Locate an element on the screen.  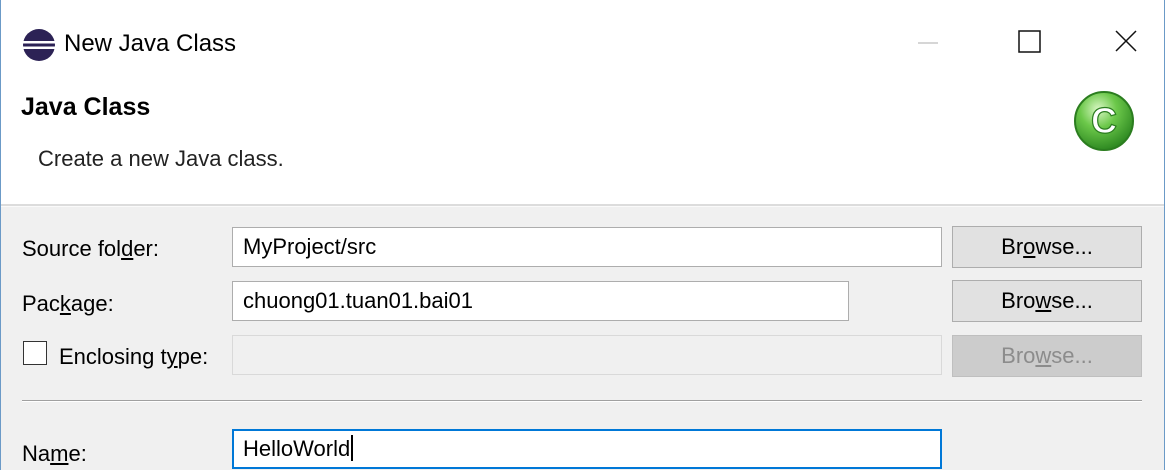
name-label: Name: is located at coordinates (54, 454).